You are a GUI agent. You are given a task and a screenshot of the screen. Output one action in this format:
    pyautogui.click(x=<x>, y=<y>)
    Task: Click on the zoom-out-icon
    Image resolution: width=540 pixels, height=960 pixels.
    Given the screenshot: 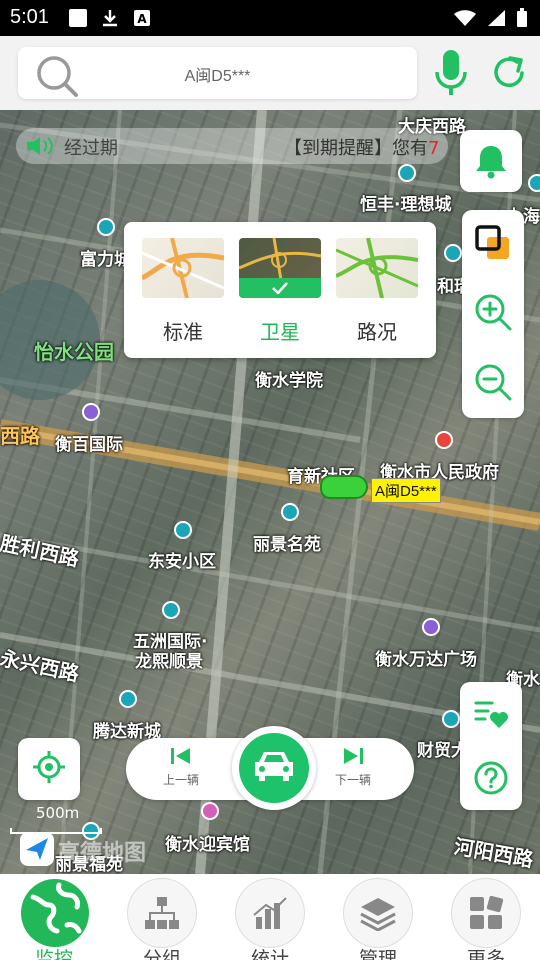 What is the action you would take?
    pyautogui.click(x=493, y=382)
    